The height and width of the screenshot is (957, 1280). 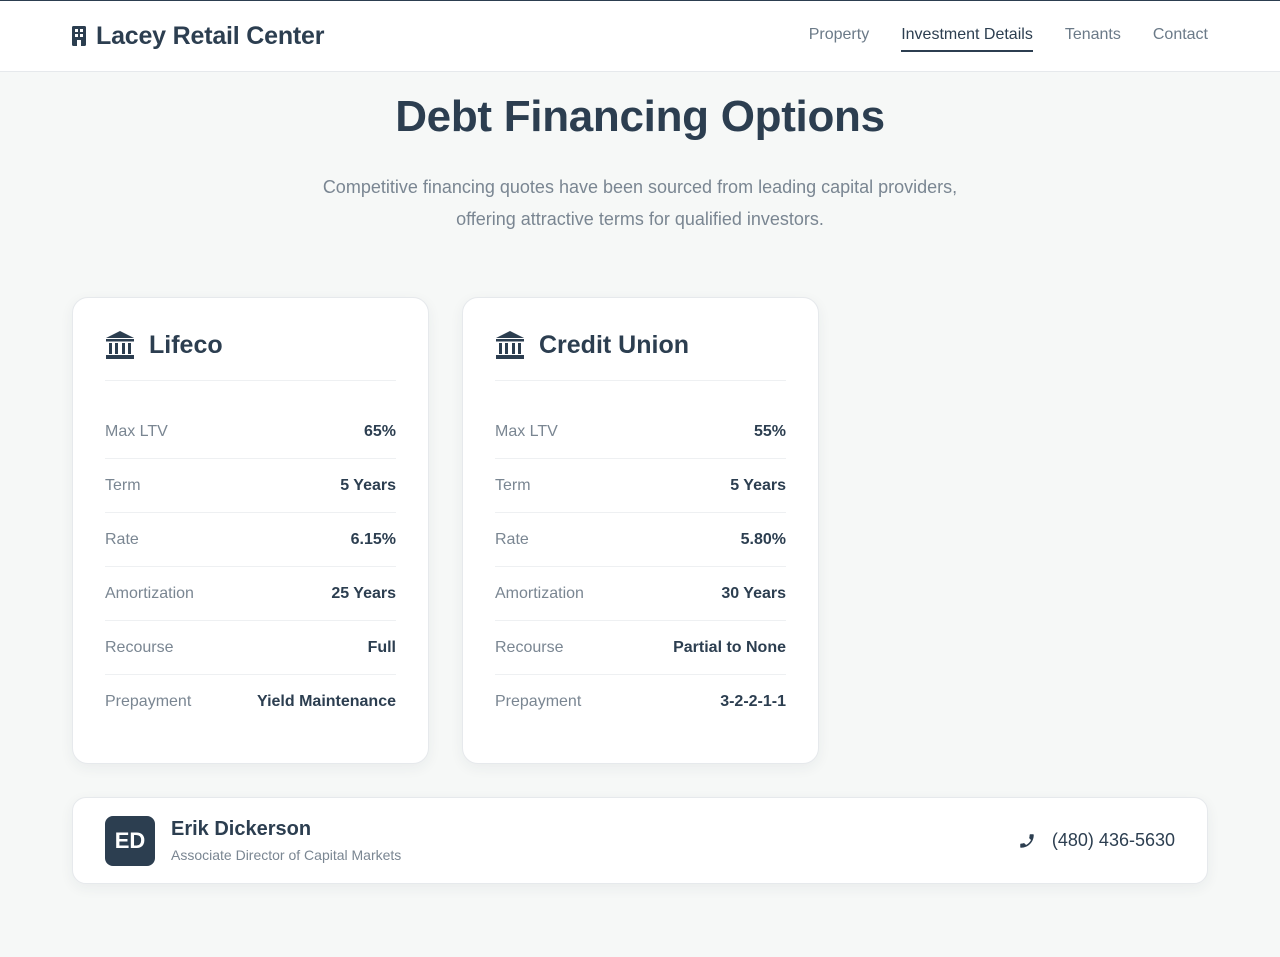 I want to click on phone-number: (480) 436-5630, so click(x=1113, y=840).